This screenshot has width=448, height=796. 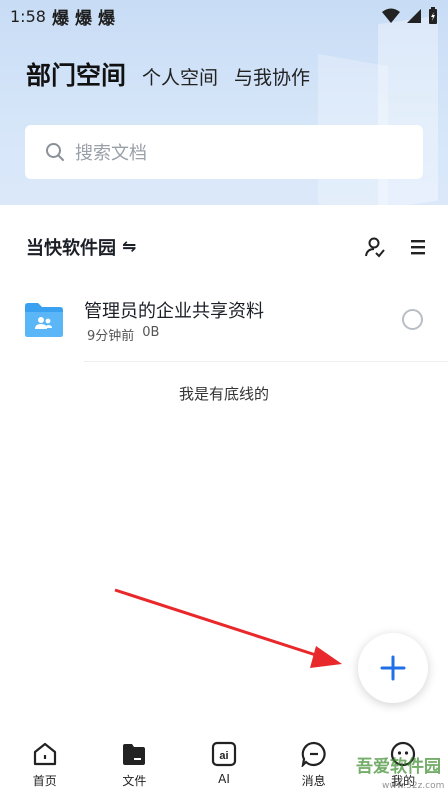 I want to click on message-icon, so click(x=313, y=754).